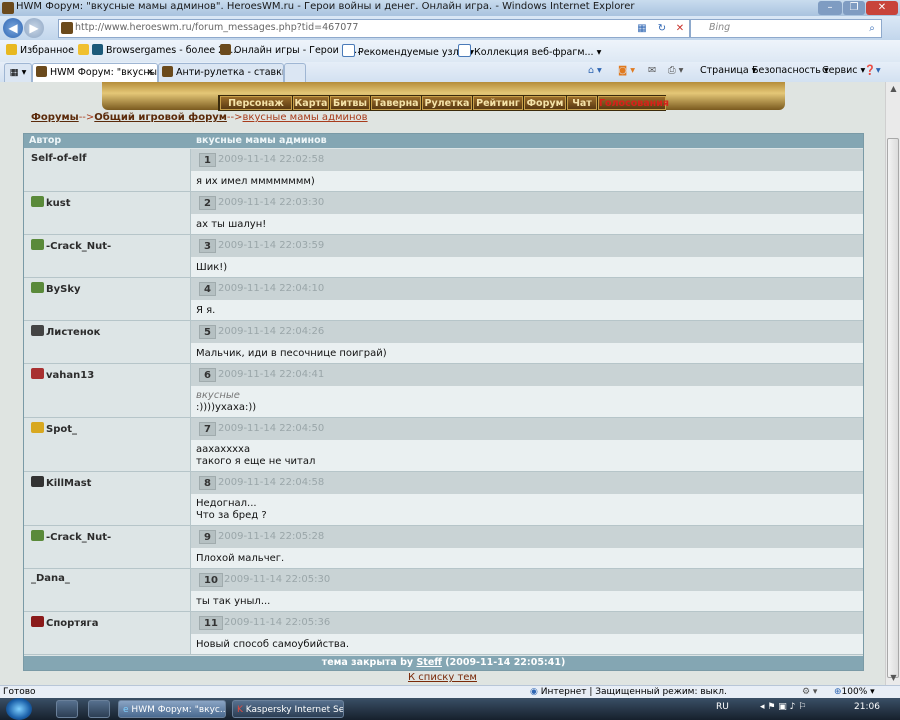 The height and width of the screenshot is (720, 900). What do you see at coordinates (838, 692) in the screenshot?
I see `zoom-icon: ⊕` at bounding box center [838, 692].